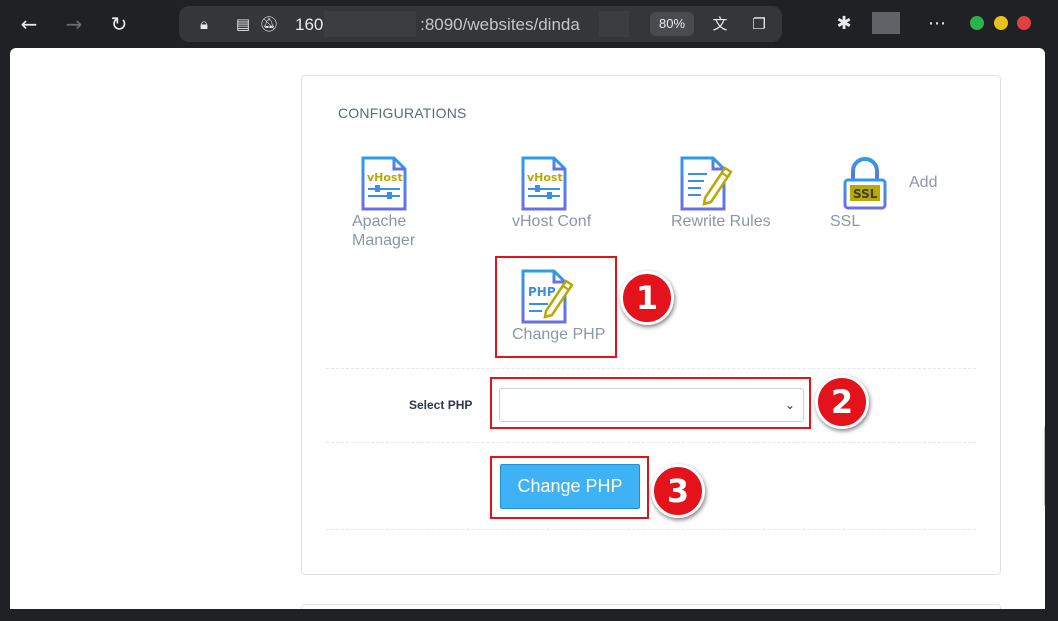 The image size is (1058, 621). Describe the element at coordinates (1044, 466) in the screenshot. I see `scrollbar-thumb` at that location.